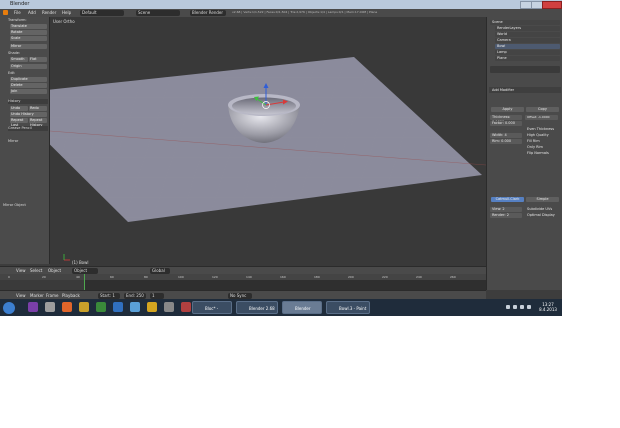  I want to click on tl-menu-playback: Playback, so click(71, 295).